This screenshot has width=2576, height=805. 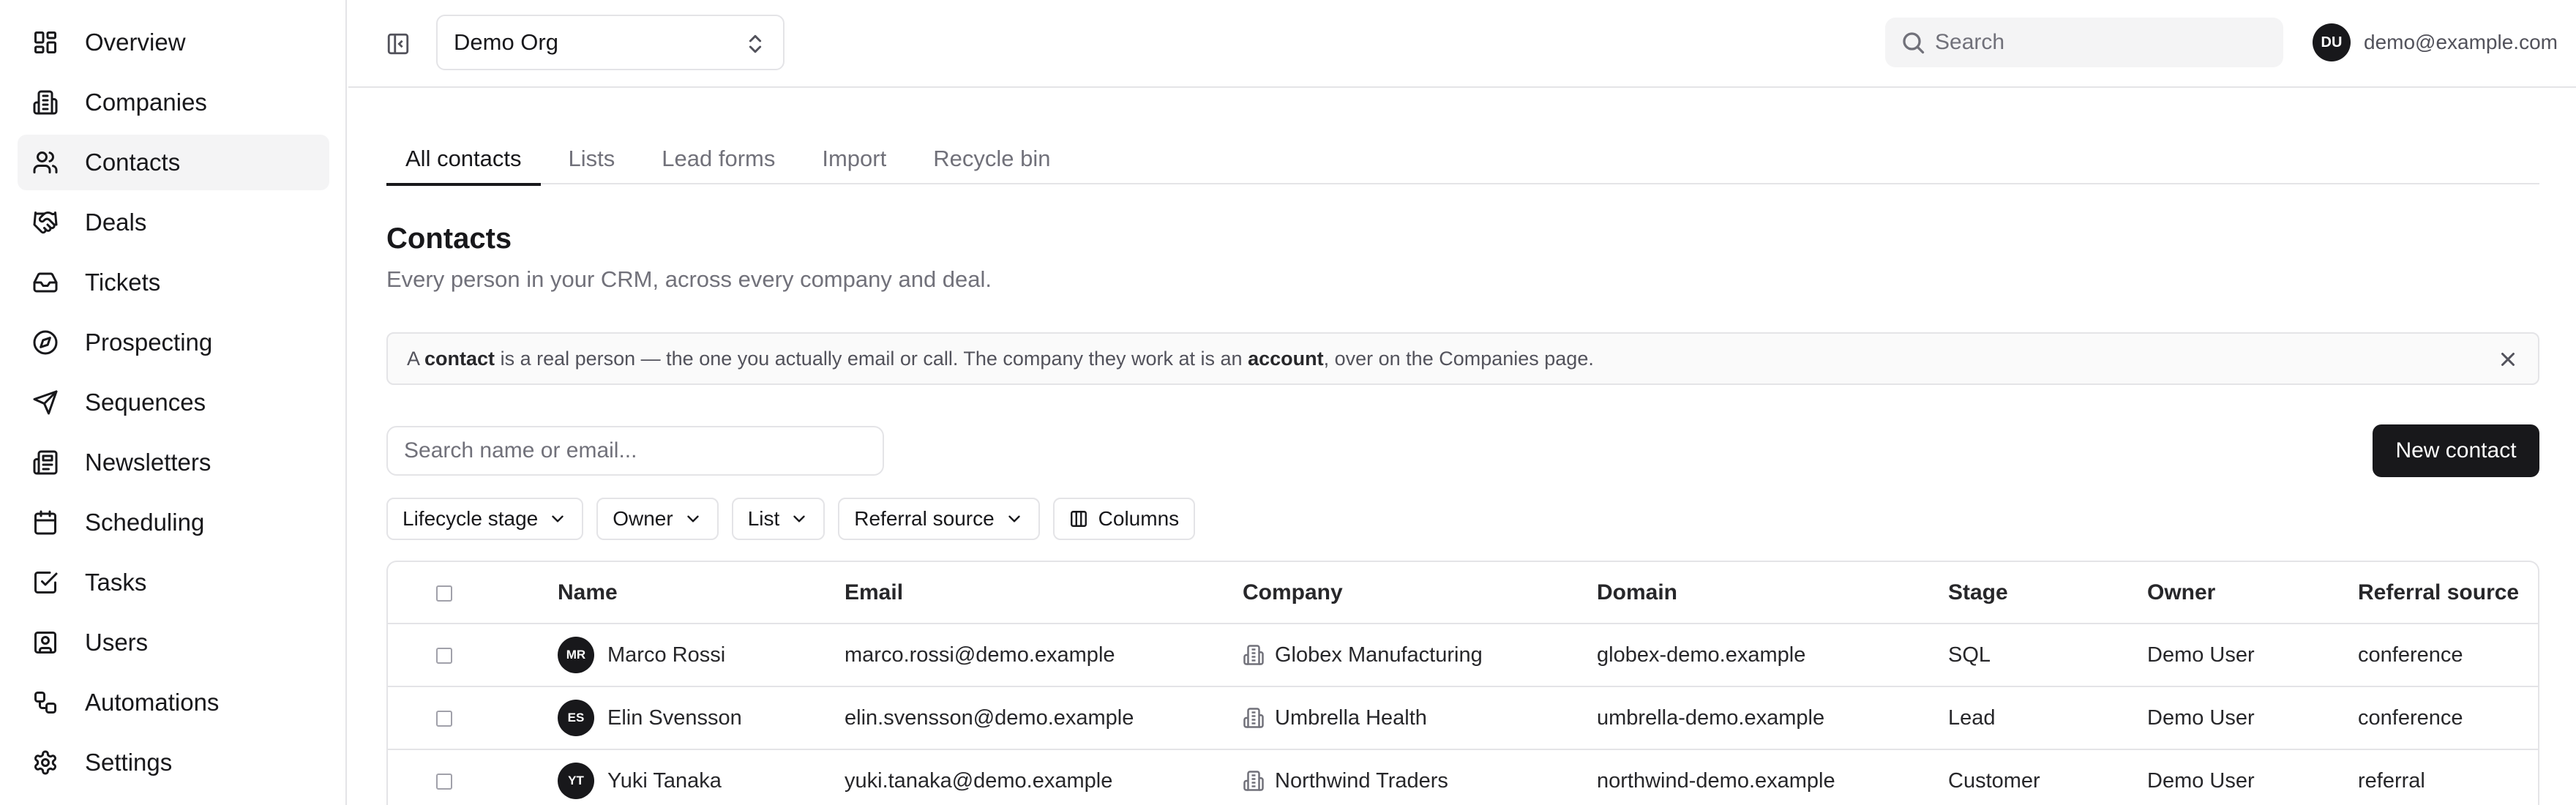 What do you see at coordinates (1361, 781) in the screenshot?
I see `company-name: Northwind Traders` at bounding box center [1361, 781].